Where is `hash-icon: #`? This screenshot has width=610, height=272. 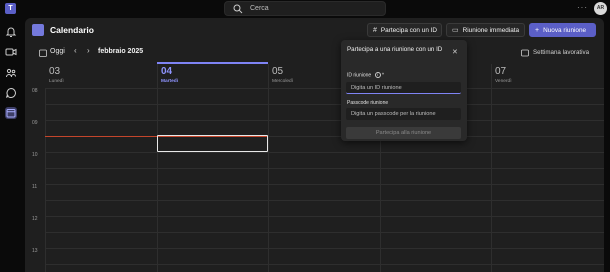 hash-icon: # is located at coordinates (375, 30).